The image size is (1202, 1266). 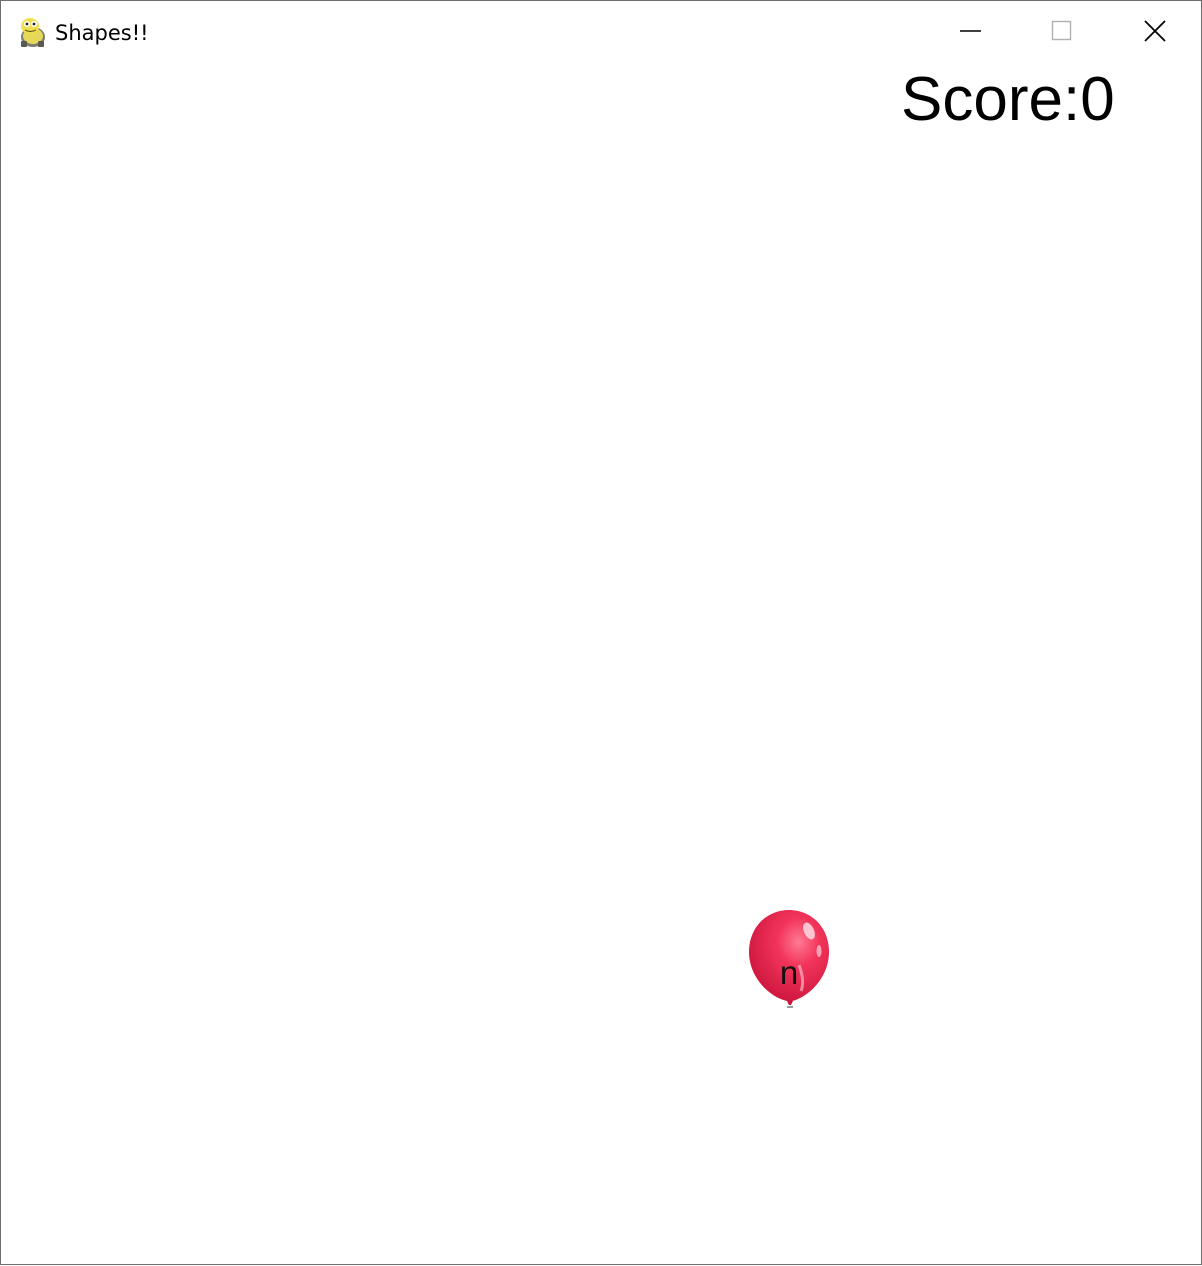 I want to click on maximize-icon, so click(x=1062, y=31).